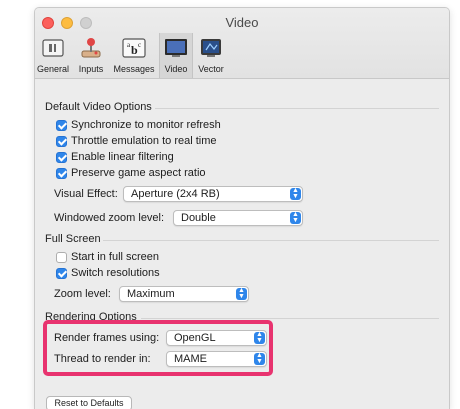  I want to click on render-frames-label: Render frames using:, so click(107, 338).